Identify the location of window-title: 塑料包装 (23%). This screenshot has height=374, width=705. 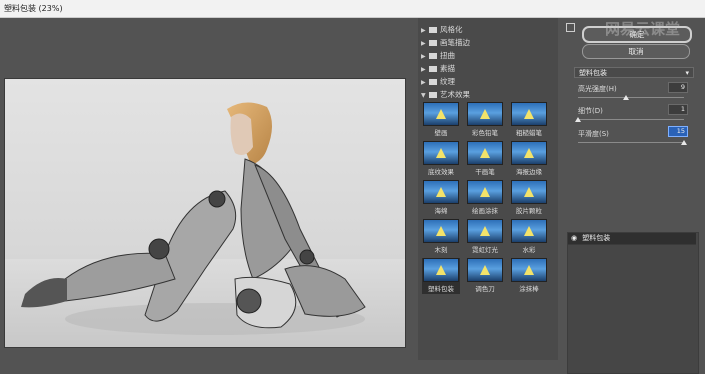
(33, 8).